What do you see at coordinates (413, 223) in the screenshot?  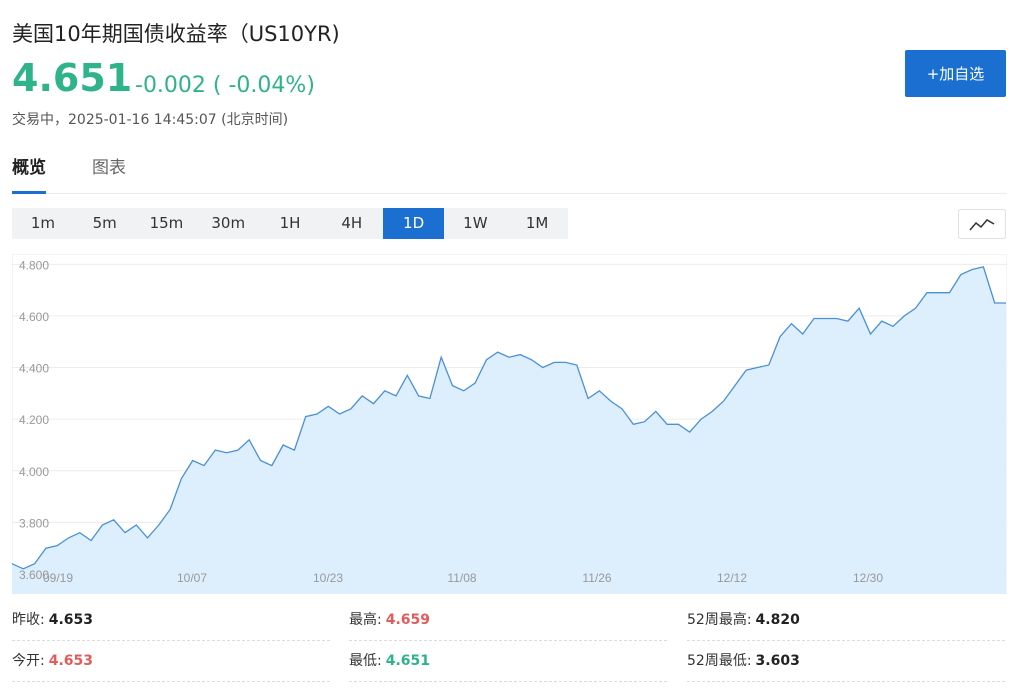 I see `period-1d: 1D` at bounding box center [413, 223].